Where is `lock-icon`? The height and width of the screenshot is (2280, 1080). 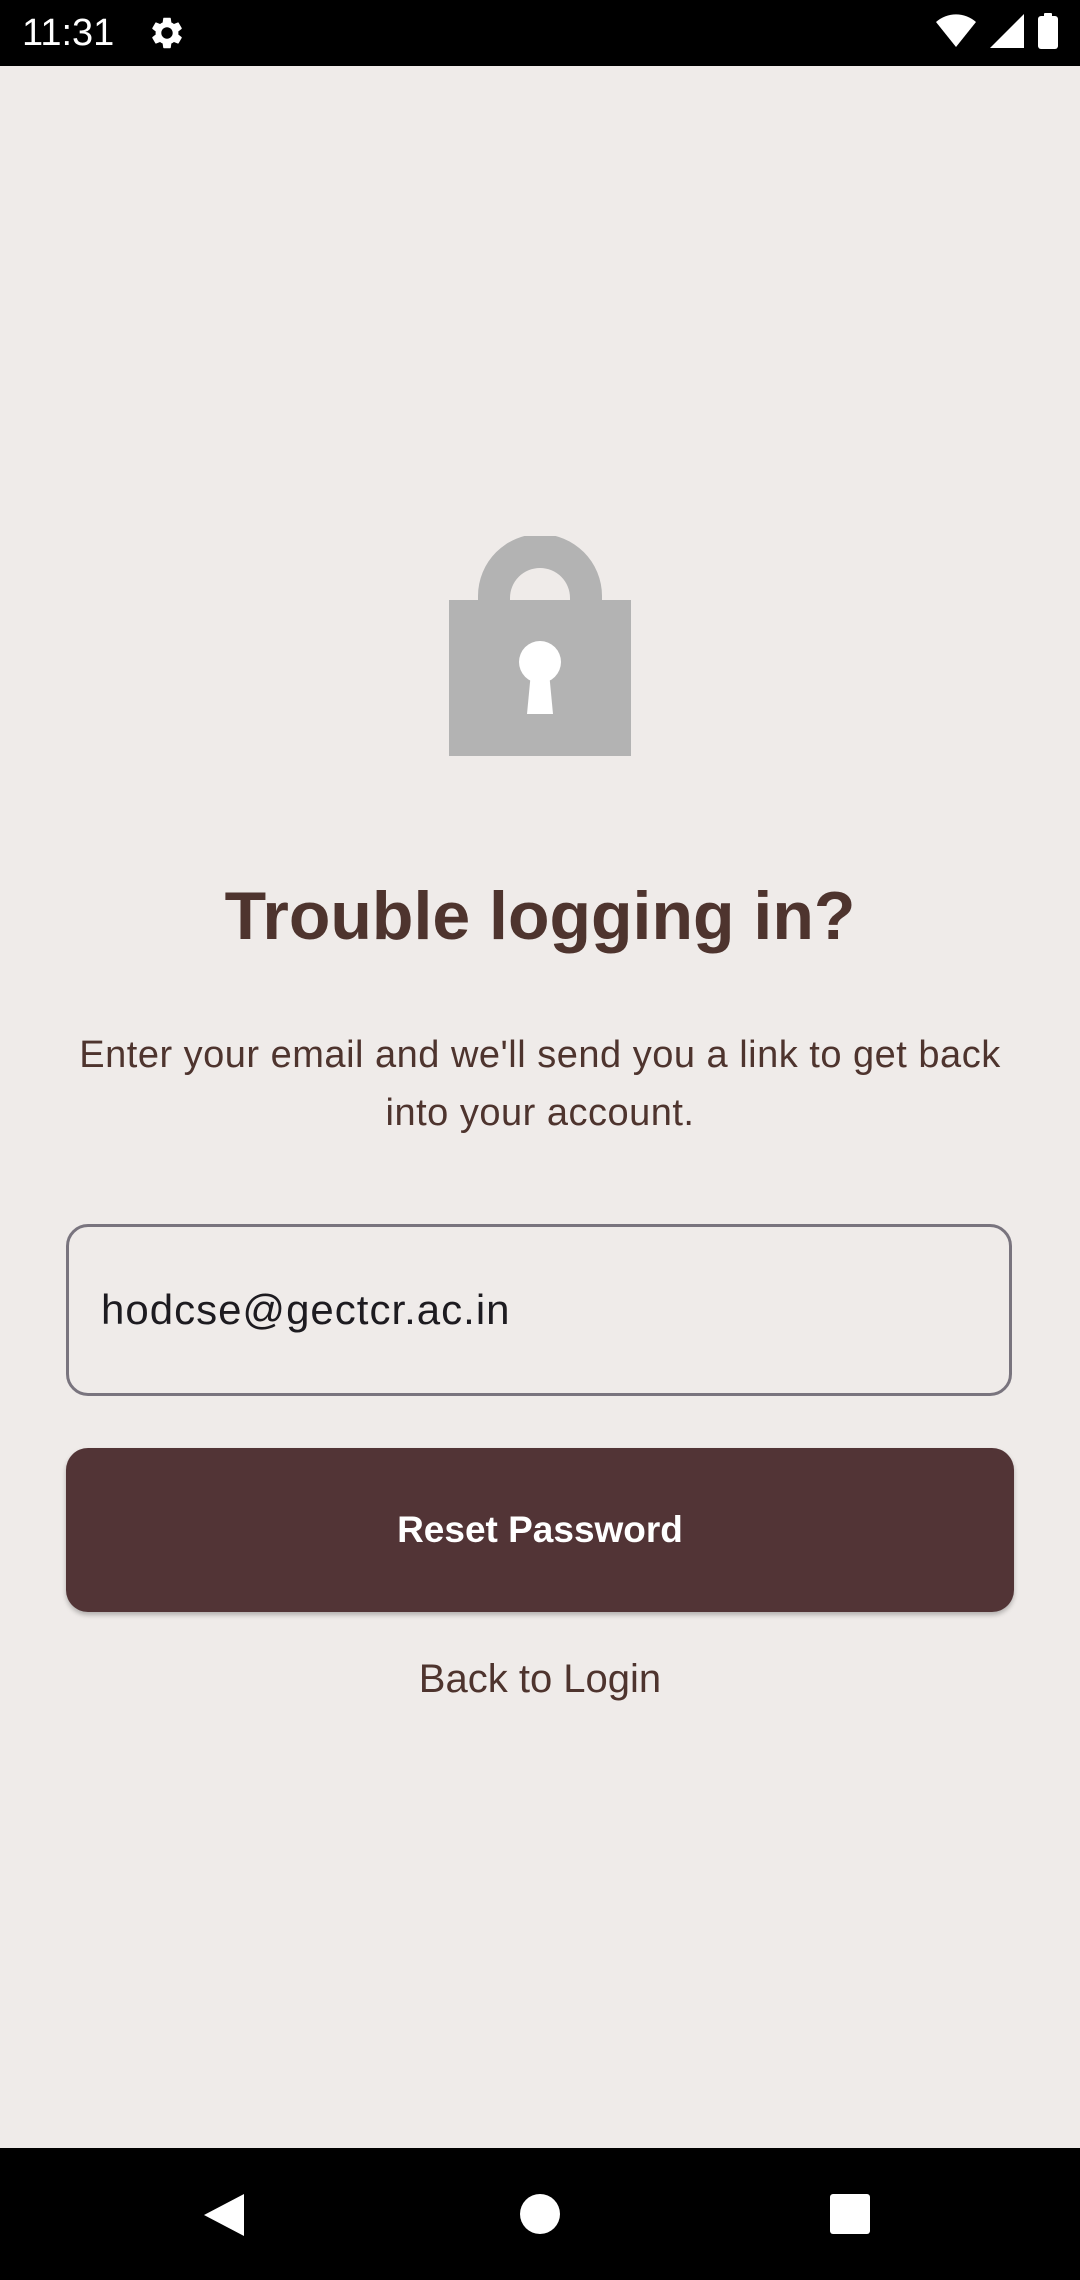
lock-icon is located at coordinates (540, 645).